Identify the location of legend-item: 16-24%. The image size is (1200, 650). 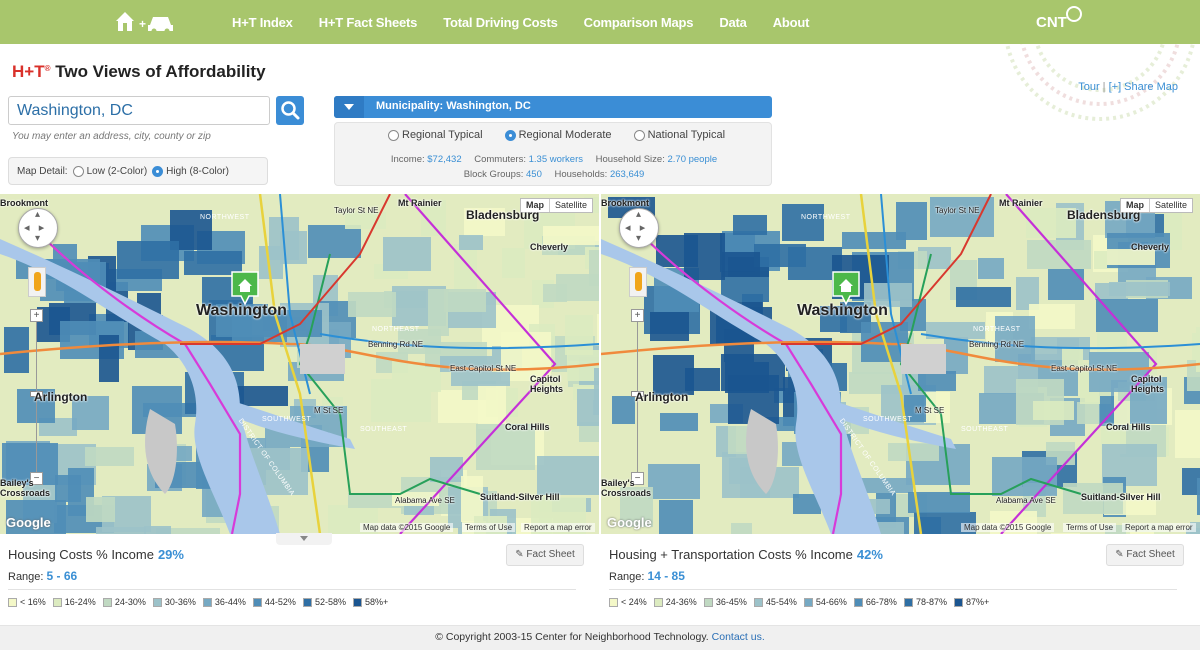
(74, 602).